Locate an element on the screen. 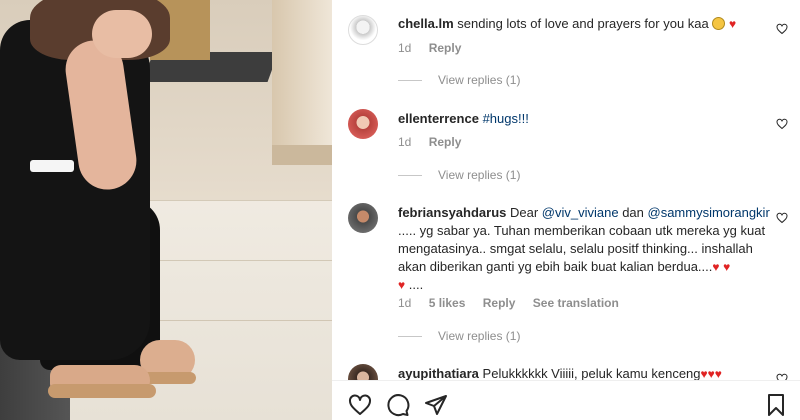 The image size is (800, 420). photo-pillar is located at coordinates (302, 82).